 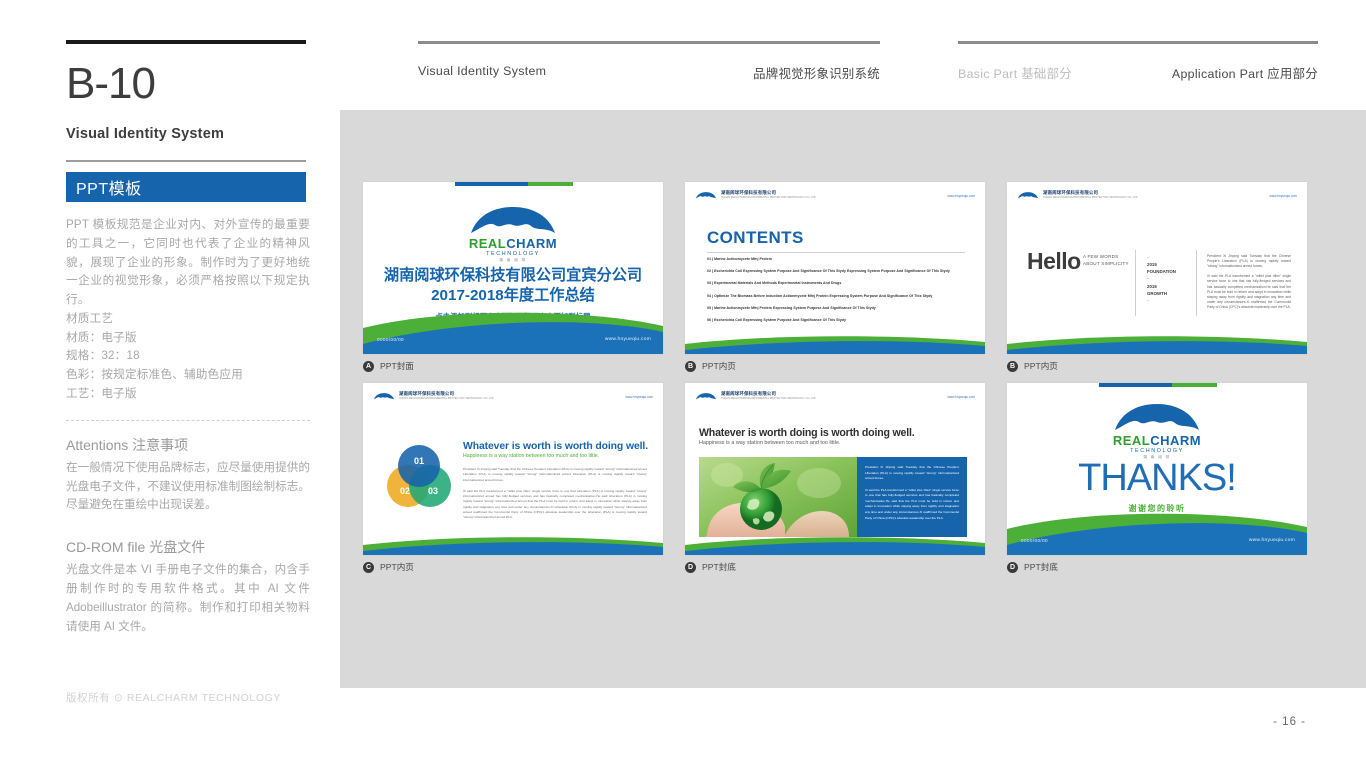 What do you see at coordinates (649, 42) in the screenshot?
I see `nav-rule-left` at bounding box center [649, 42].